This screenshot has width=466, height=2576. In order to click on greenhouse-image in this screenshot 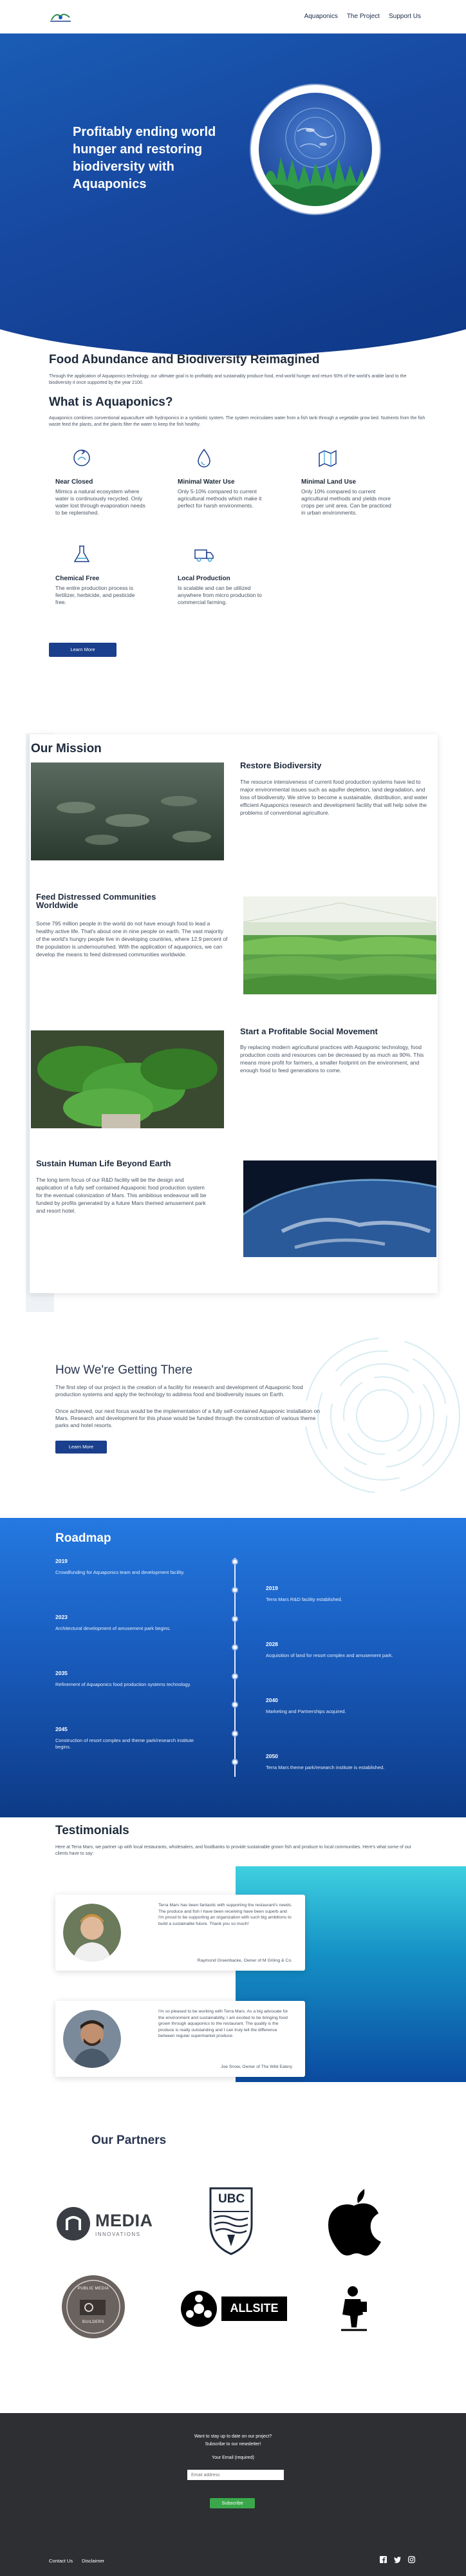, I will do `click(340, 945)`.